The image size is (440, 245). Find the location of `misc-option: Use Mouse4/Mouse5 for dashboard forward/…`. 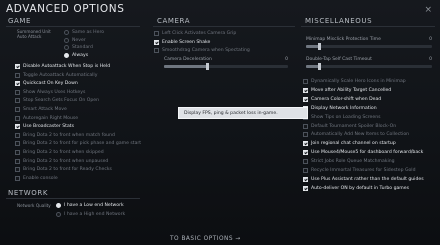

misc-option: Use Mouse4/Mouse5 for dashboard forward/… is located at coordinates (363, 152).